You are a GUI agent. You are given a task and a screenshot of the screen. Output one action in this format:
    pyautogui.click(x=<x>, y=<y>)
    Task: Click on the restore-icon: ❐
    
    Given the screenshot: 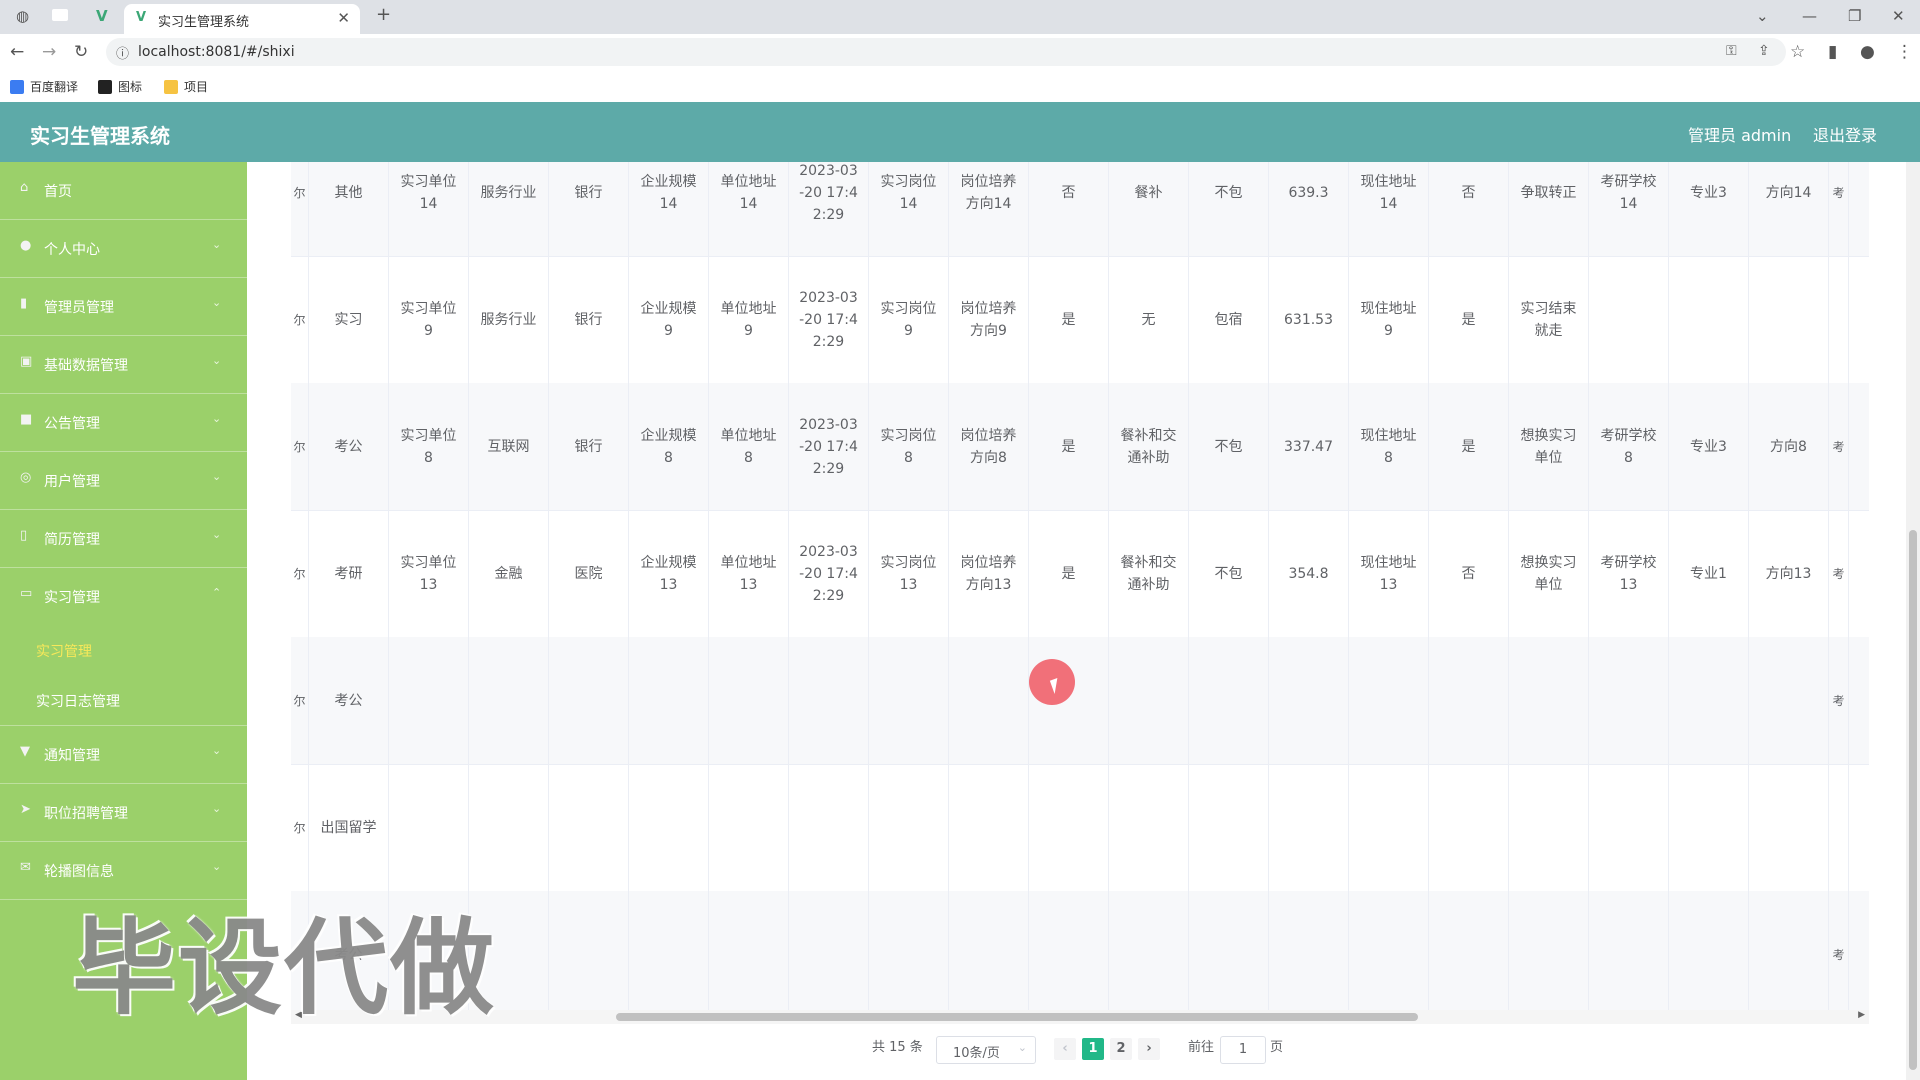 What is the action you would take?
    pyautogui.click(x=1854, y=16)
    